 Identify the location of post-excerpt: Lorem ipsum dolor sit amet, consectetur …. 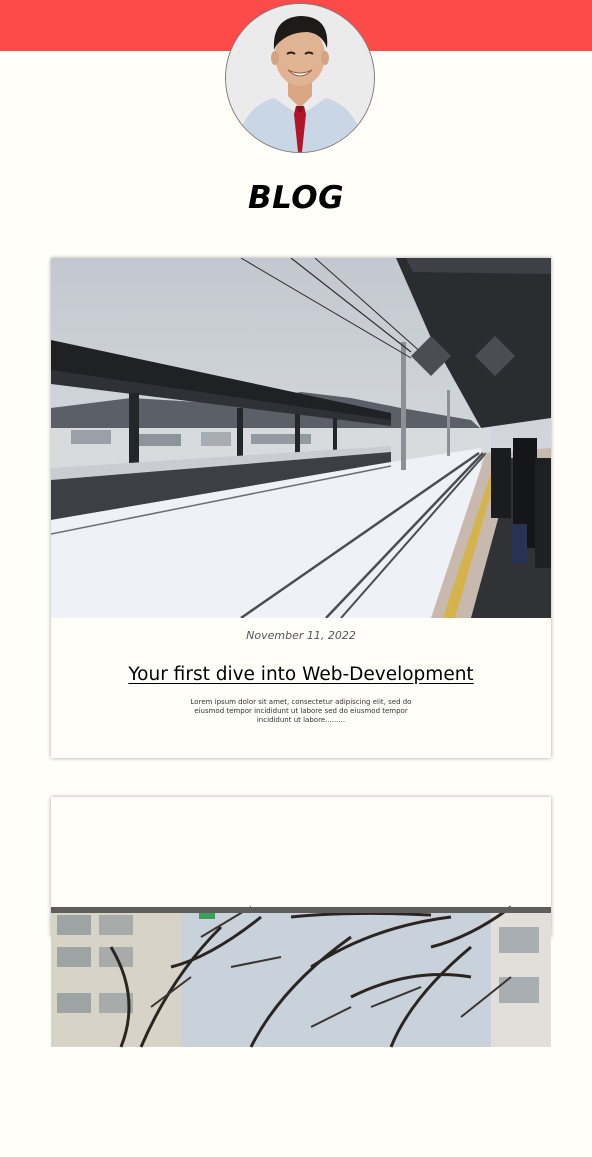
(301, 711).